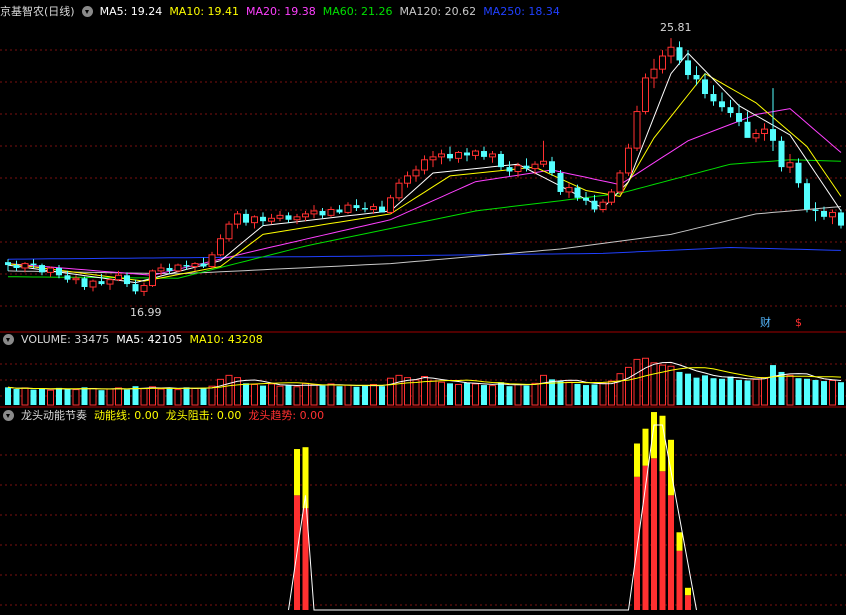 The image size is (846, 615). I want to click on volume-menu-dropdown-icon, so click(8, 339).